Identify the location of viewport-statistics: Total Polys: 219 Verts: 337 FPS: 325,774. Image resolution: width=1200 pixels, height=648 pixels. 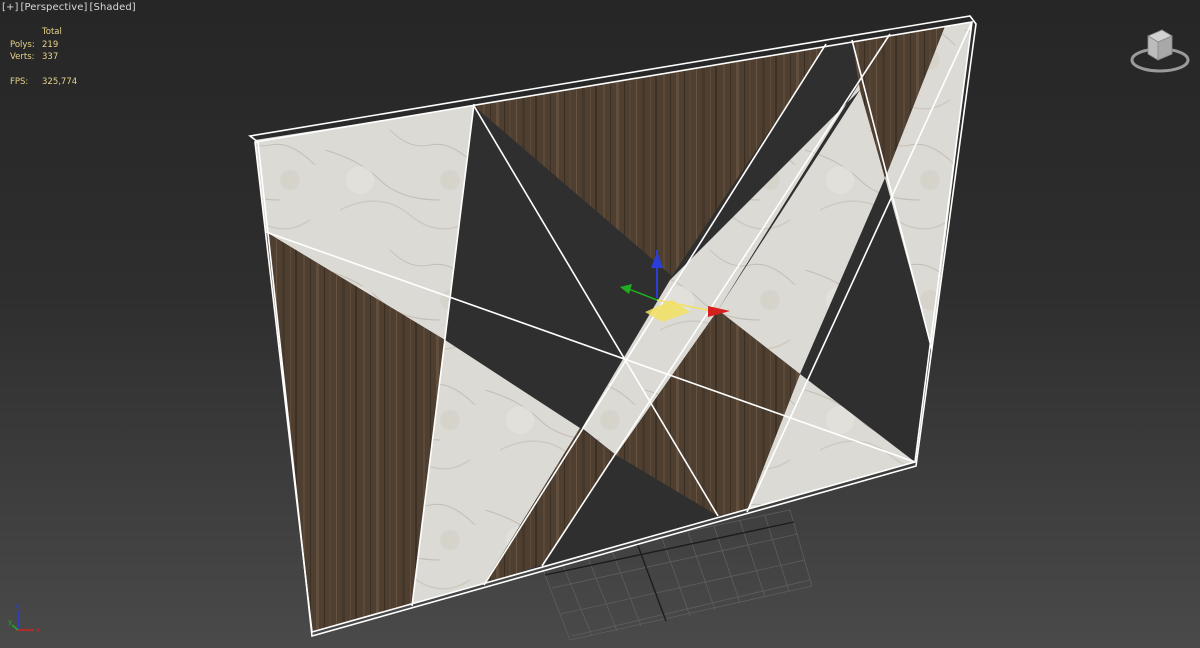
(46, 57).